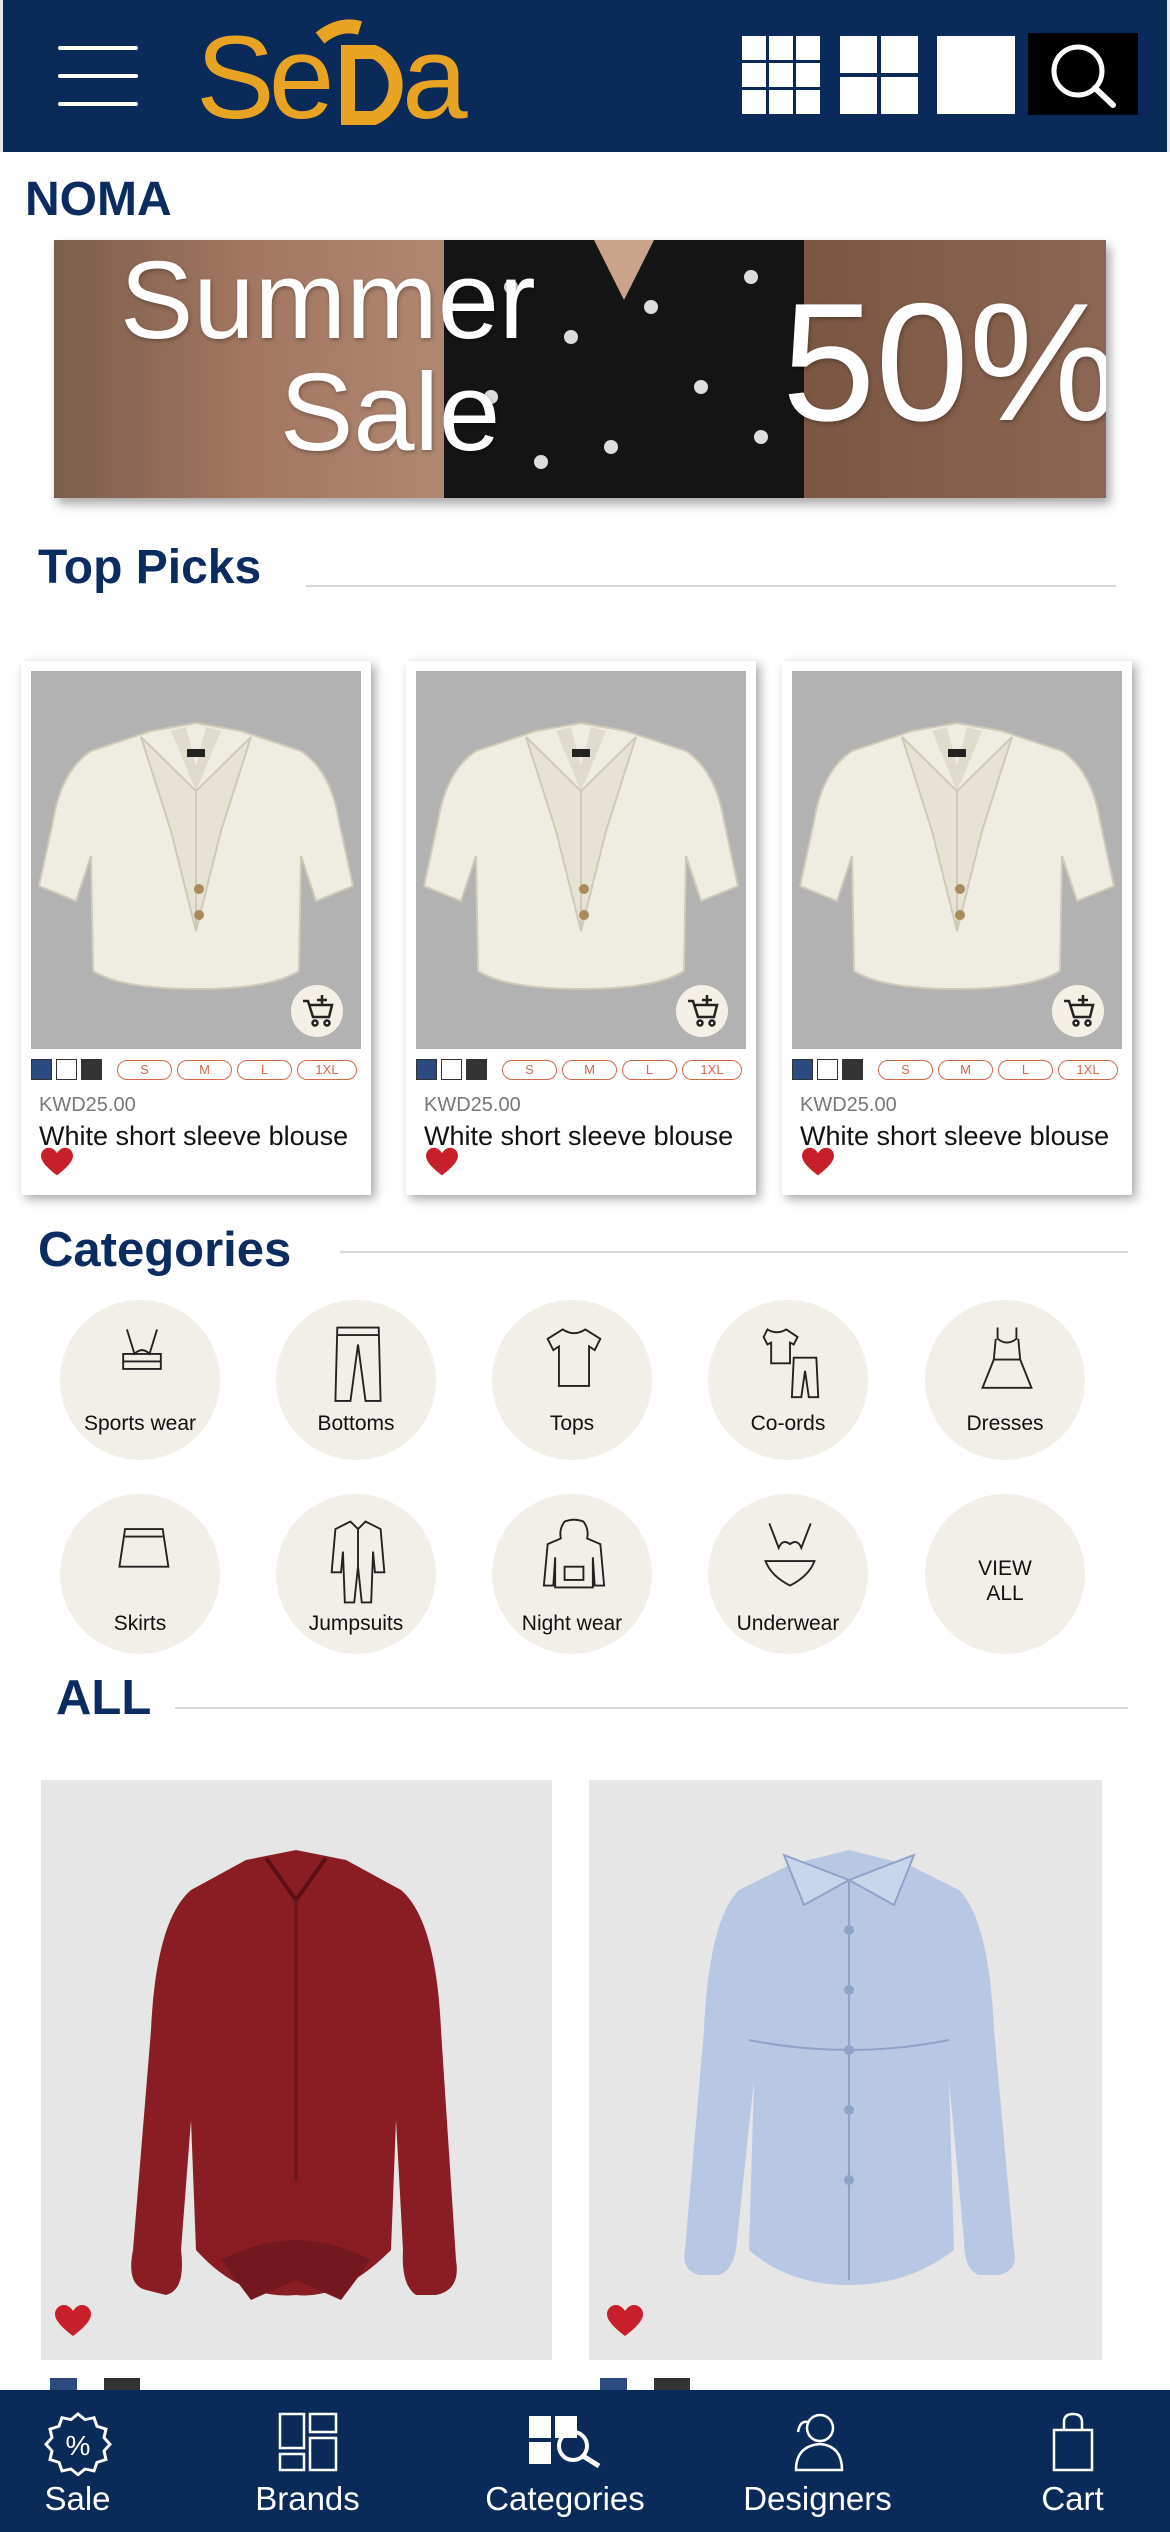  What do you see at coordinates (307, 2442) in the screenshot?
I see `brands-grid-icon` at bounding box center [307, 2442].